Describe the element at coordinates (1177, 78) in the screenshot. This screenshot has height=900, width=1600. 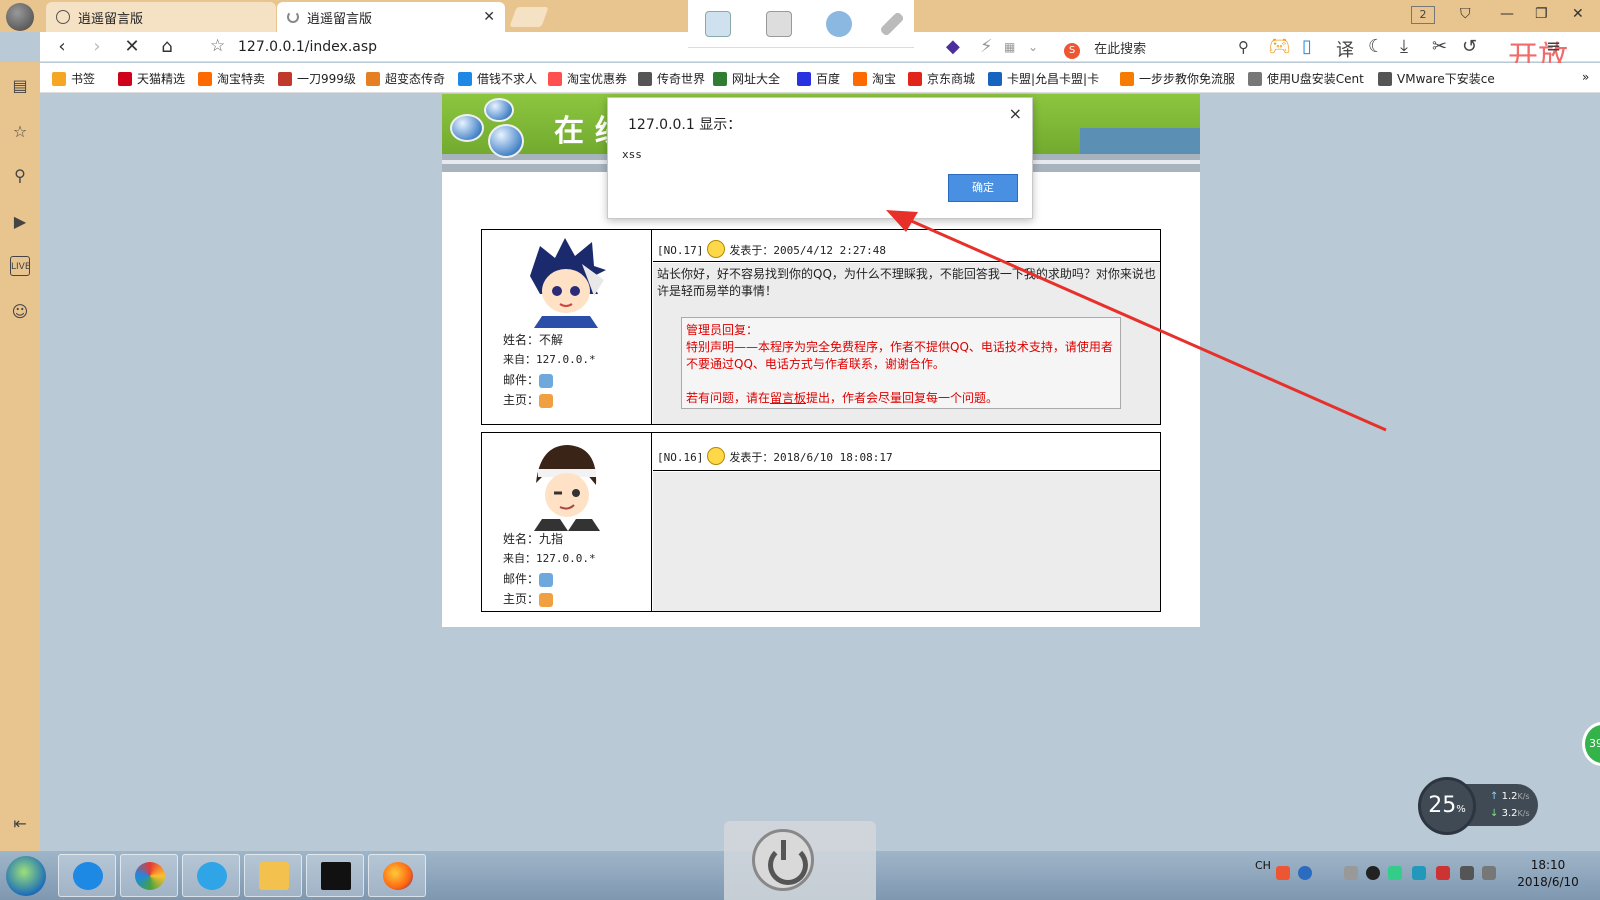
I see `bookmark-item: 一步步教你免流服` at that location.